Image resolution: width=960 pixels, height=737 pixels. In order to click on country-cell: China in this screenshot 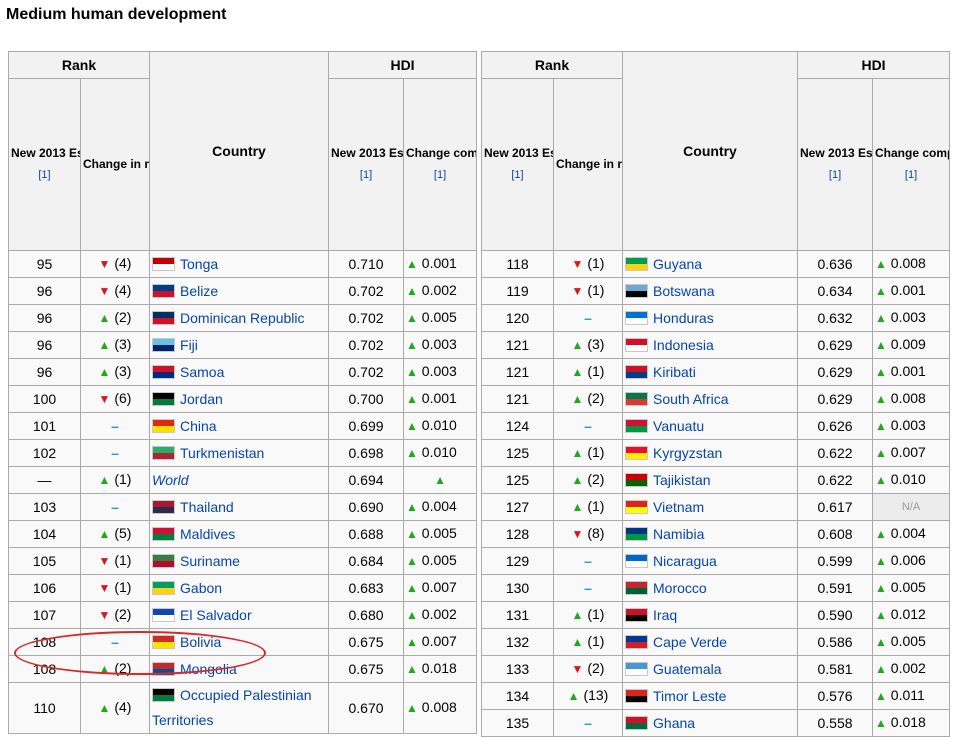, I will do `click(239, 426)`.